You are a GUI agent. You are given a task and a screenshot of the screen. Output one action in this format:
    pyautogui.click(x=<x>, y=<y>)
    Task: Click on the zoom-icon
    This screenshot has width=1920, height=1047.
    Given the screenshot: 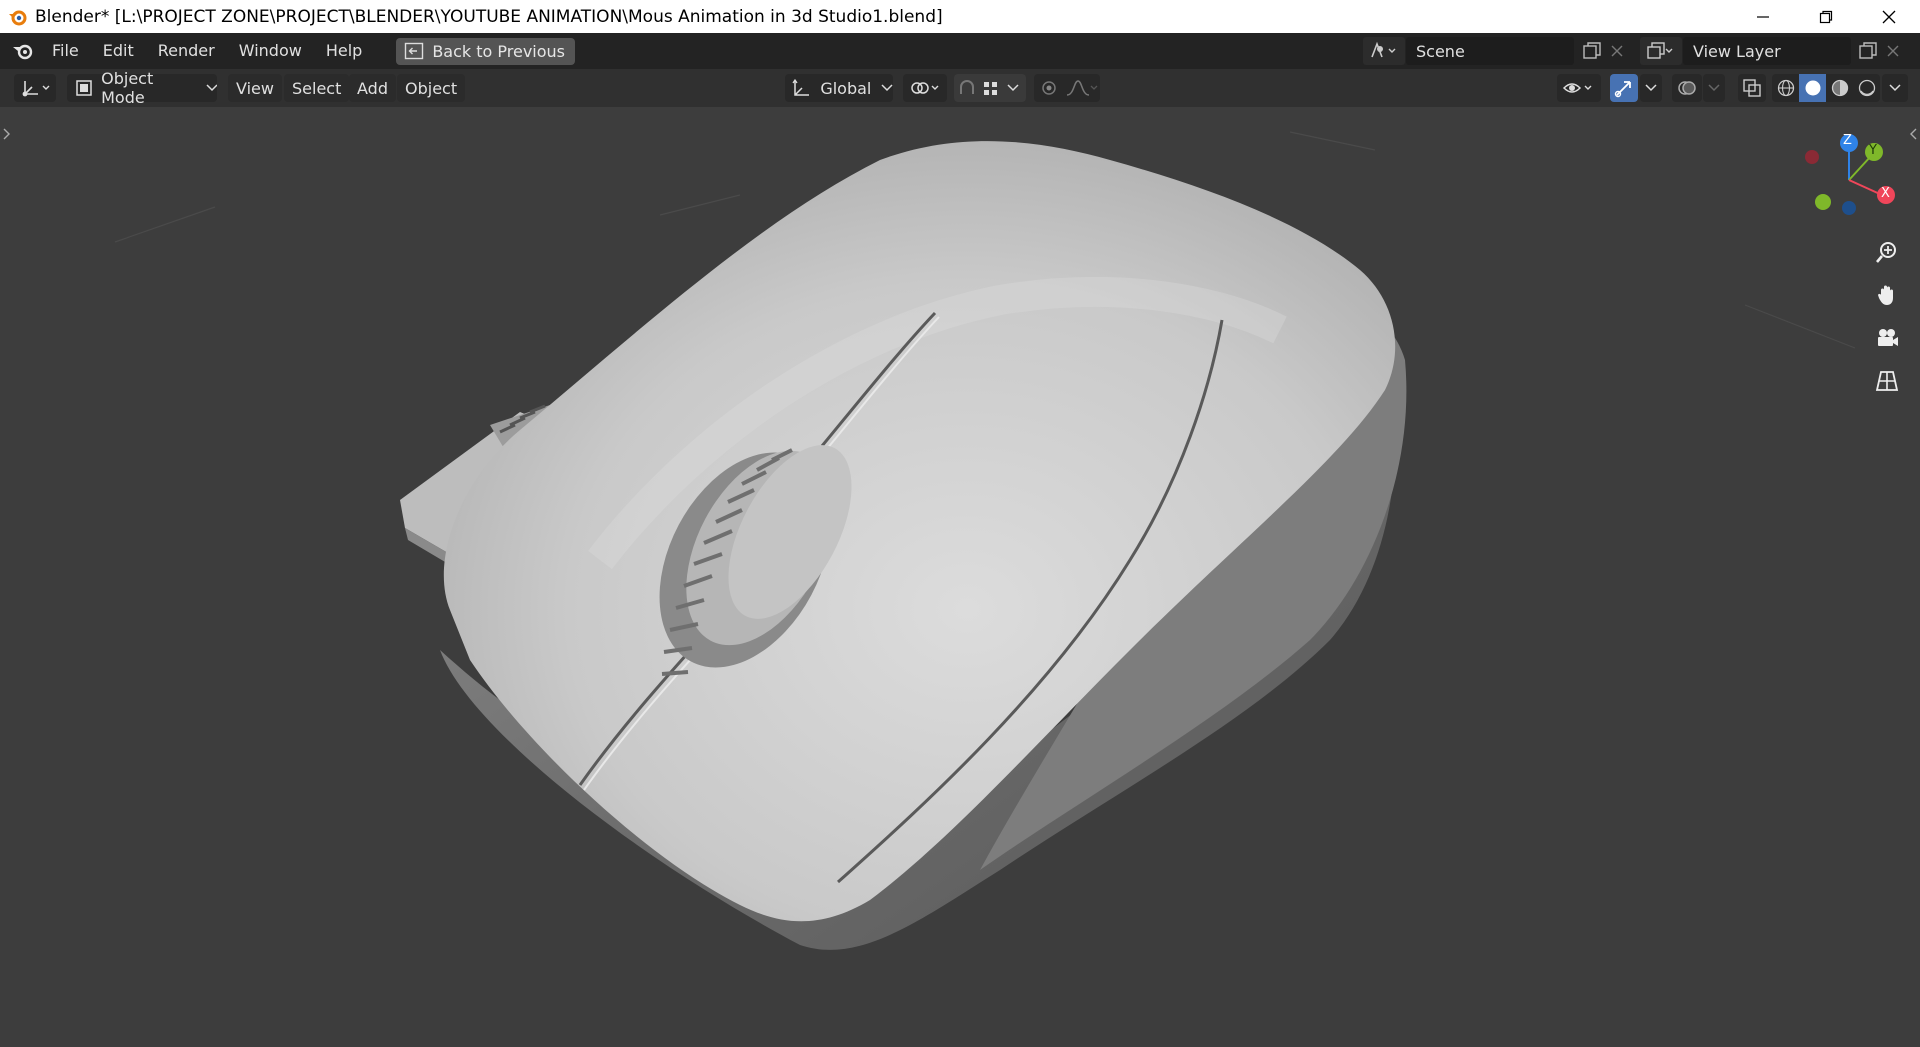 What is the action you would take?
    pyautogui.click(x=1886, y=252)
    